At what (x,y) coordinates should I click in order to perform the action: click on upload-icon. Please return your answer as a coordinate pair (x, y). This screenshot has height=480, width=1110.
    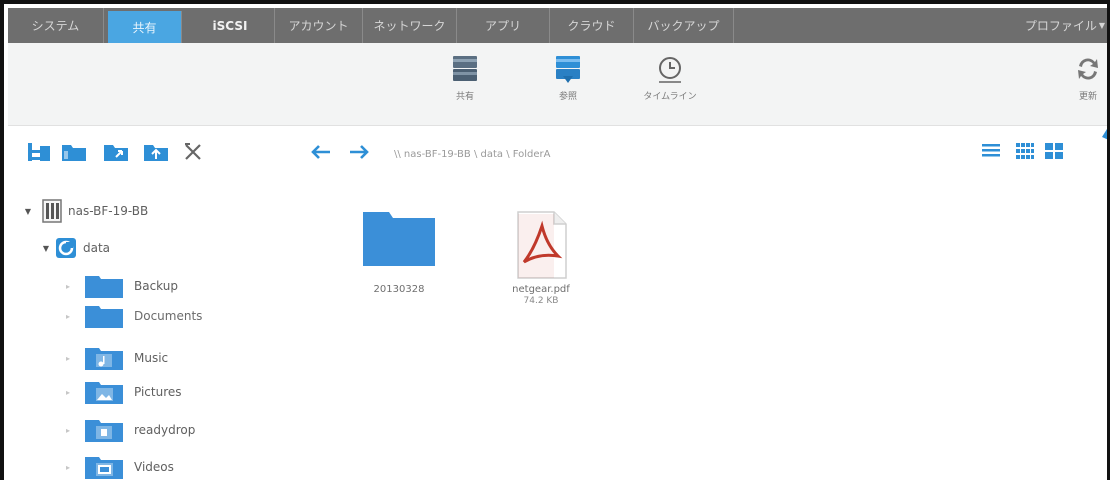
    Looking at the image, I should click on (1106, 137).